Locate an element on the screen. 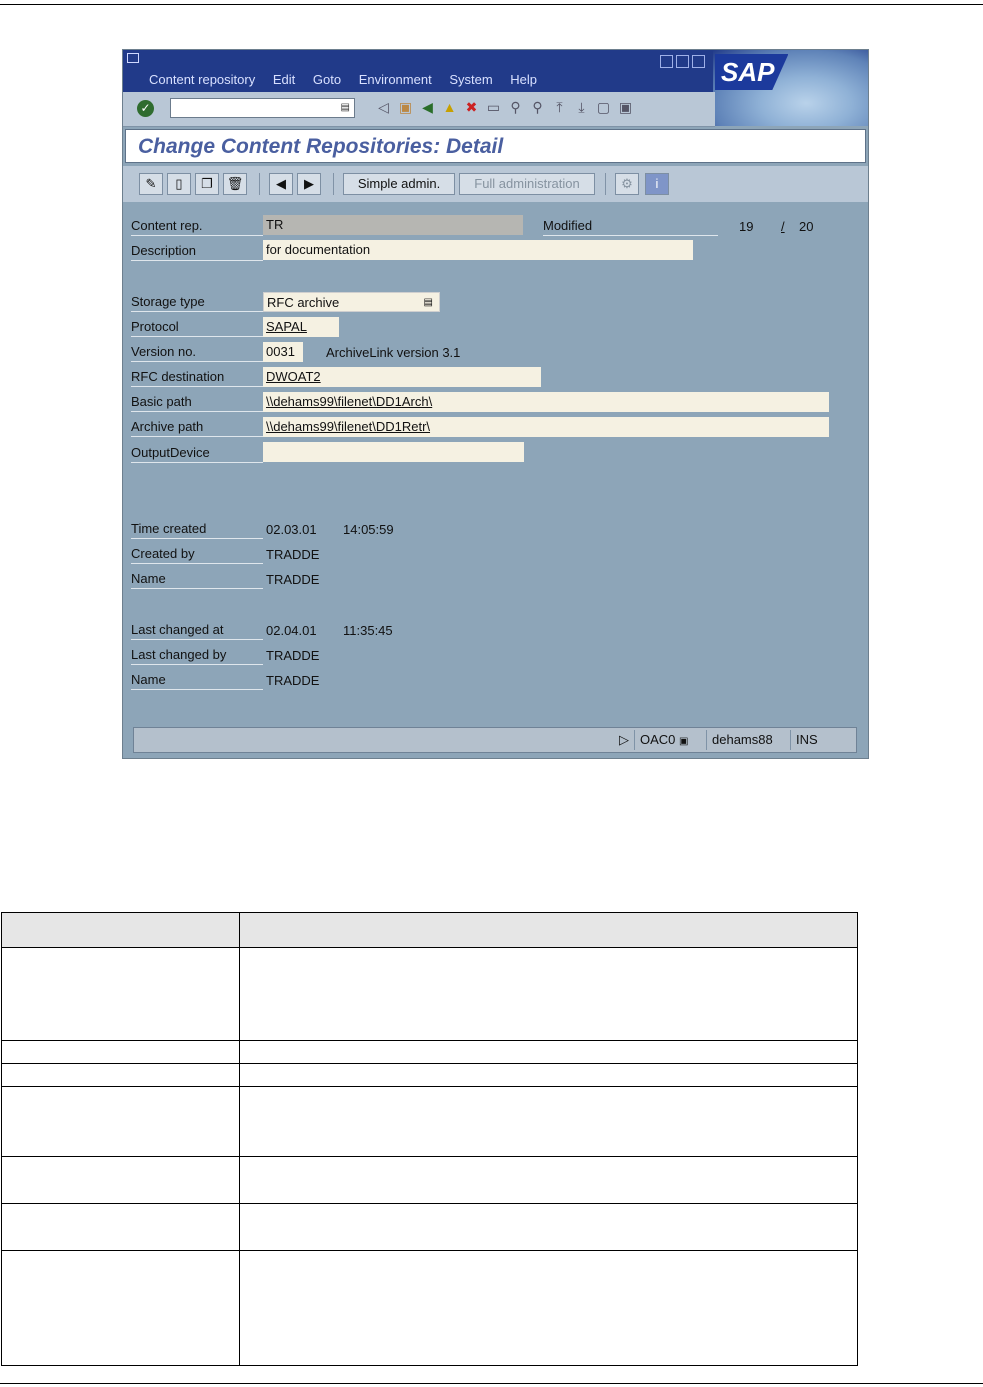  basic-path-field: \\dehams99\filenet\DD1Arch\ is located at coordinates (546, 402).